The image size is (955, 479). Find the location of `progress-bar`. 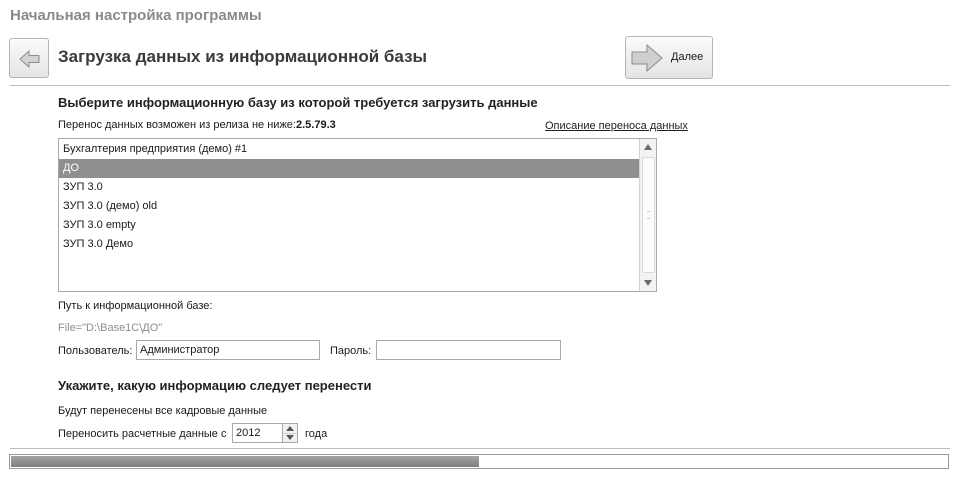

progress-bar is located at coordinates (479, 461).